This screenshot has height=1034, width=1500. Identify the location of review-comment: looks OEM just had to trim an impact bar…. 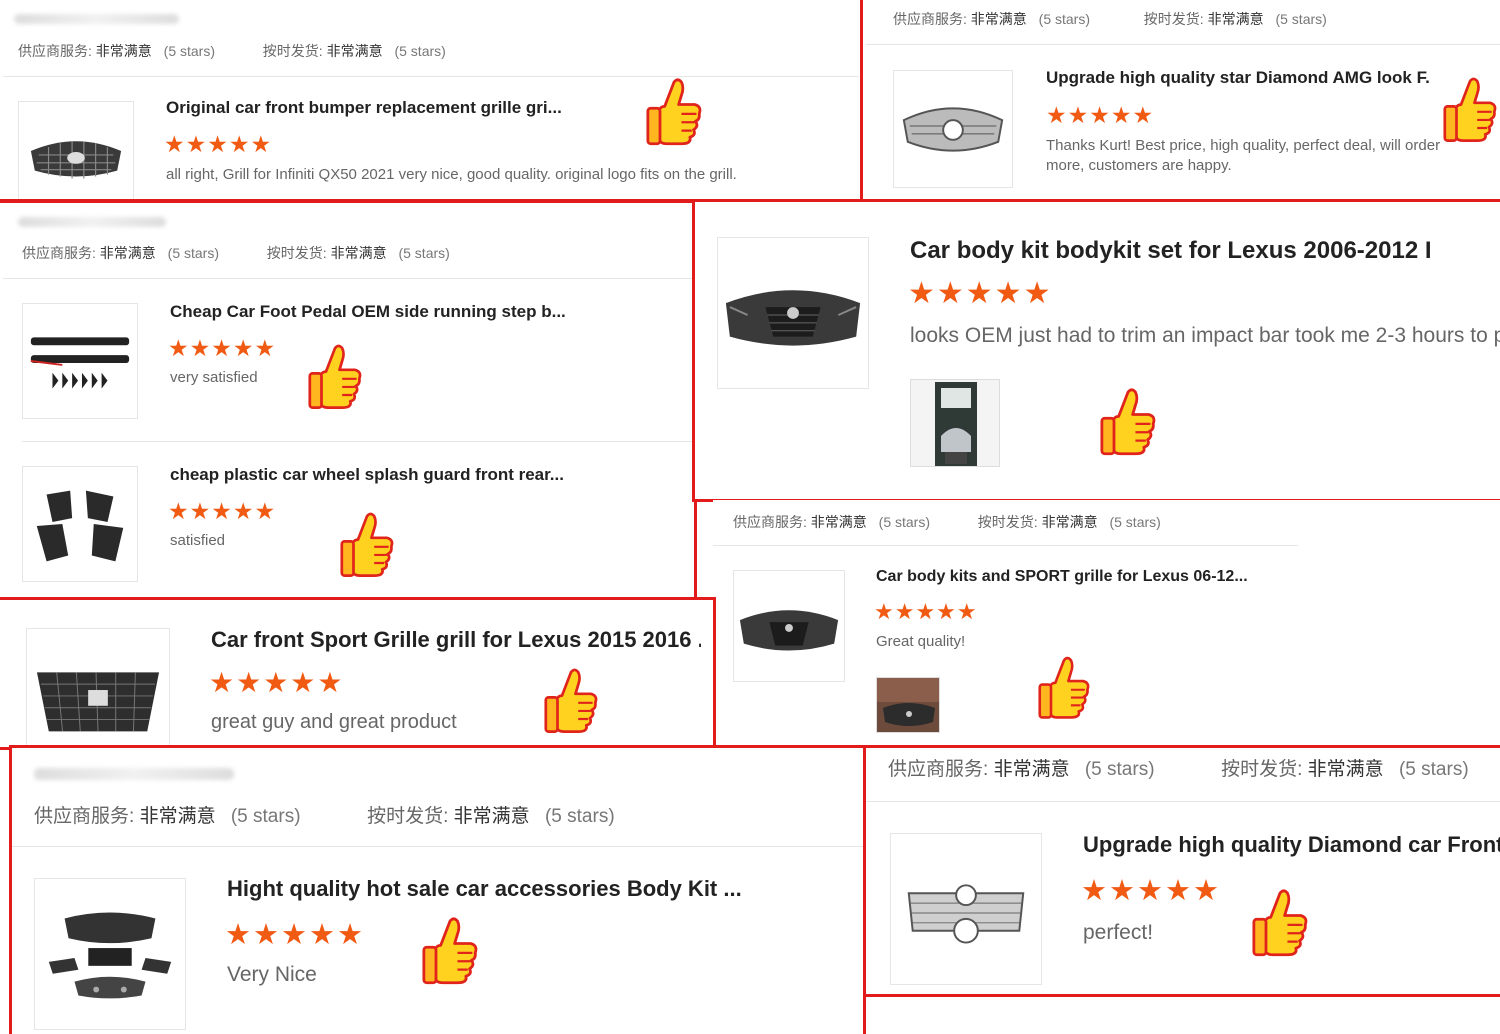
(1205, 335).